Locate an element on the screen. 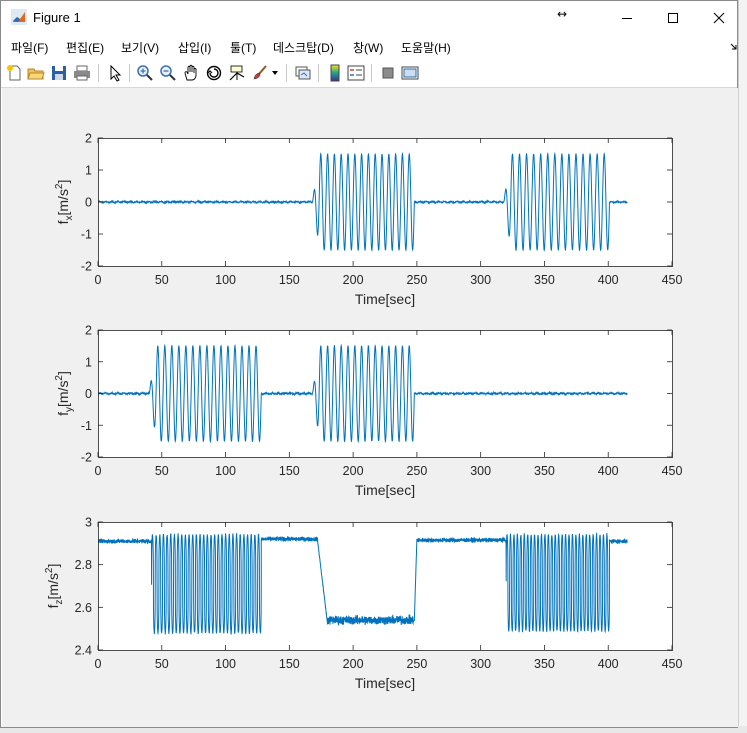  maximize-icon is located at coordinates (673, 18).